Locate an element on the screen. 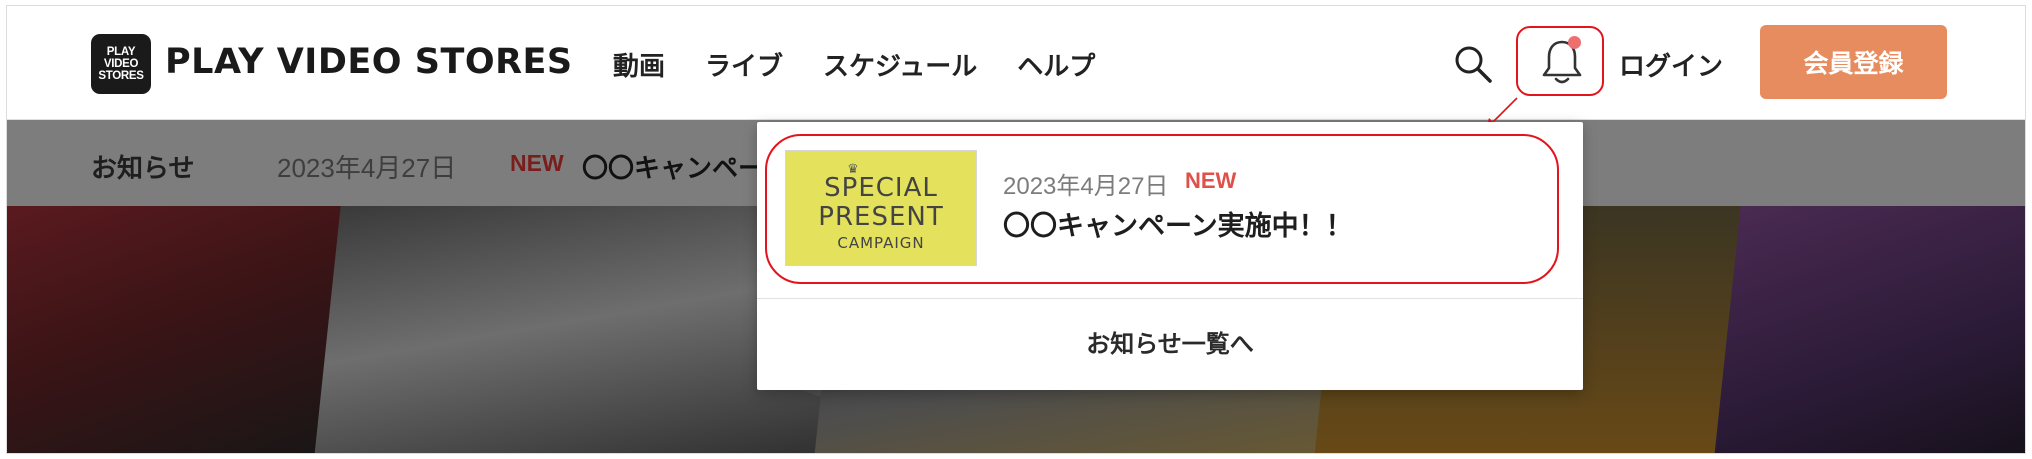 This screenshot has width=2032, height=459. notification-button is located at coordinates (1560, 61).